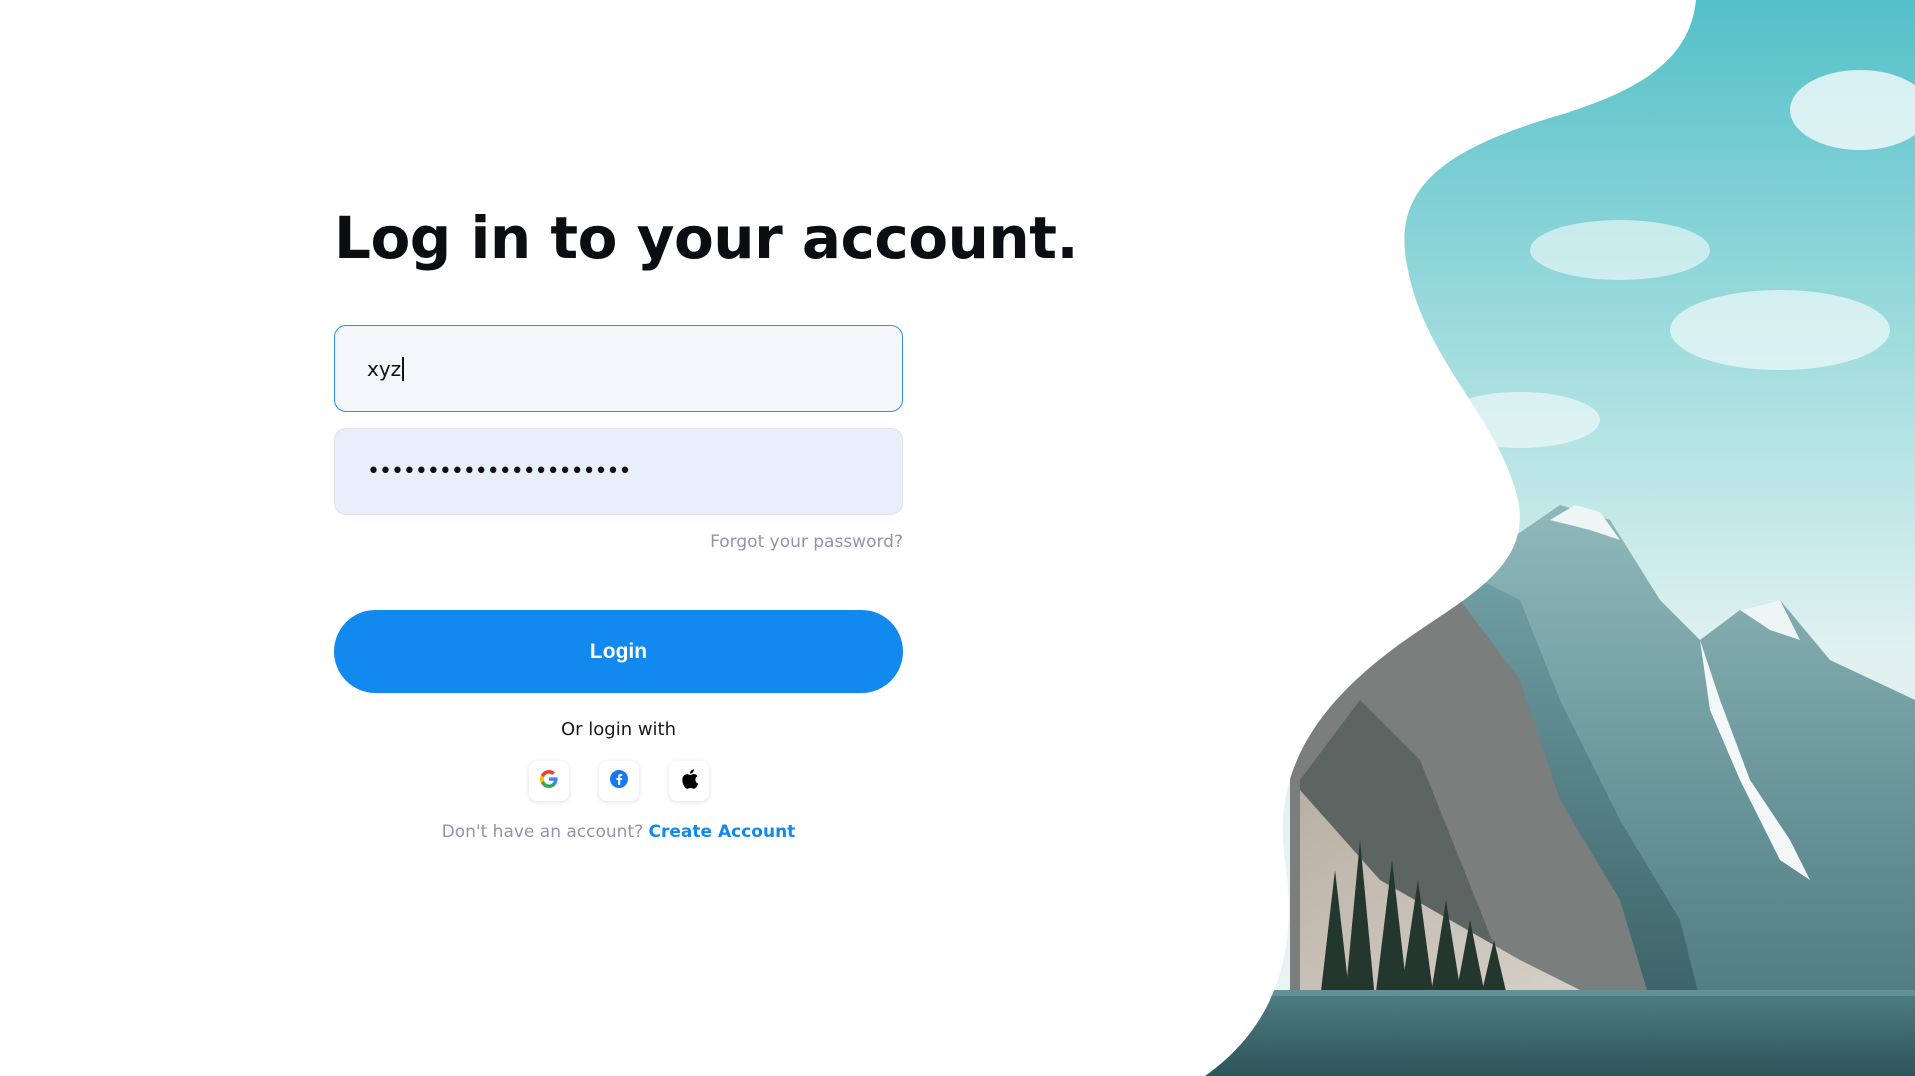 Image resolution: width=1915 pixels, height=1076 pixels. I want to click on social-login-row, so click(619, 781).